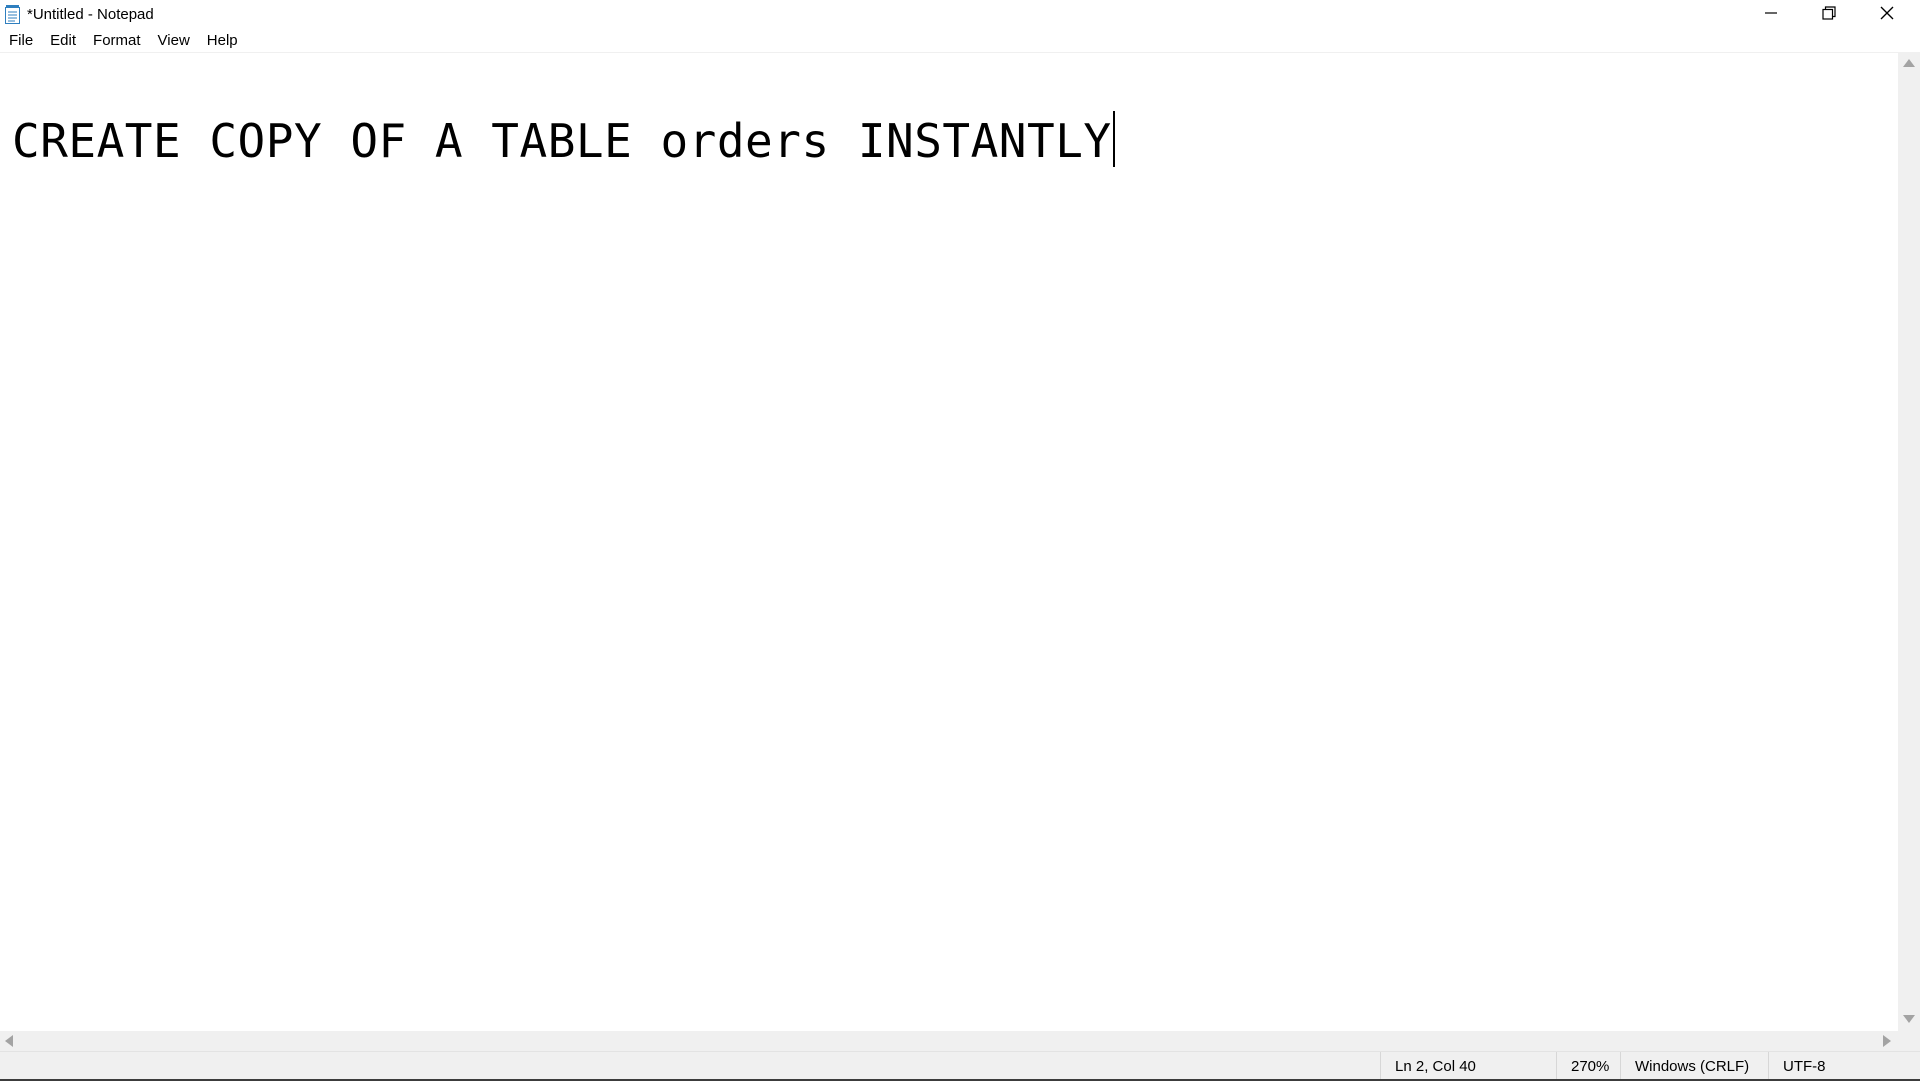 The width and height of the screenshot is (1920, 1081). What do you see at coordinates (222, 41) in the screenshot?
I see `menu-help: Help` at bounding box center [222, 41].